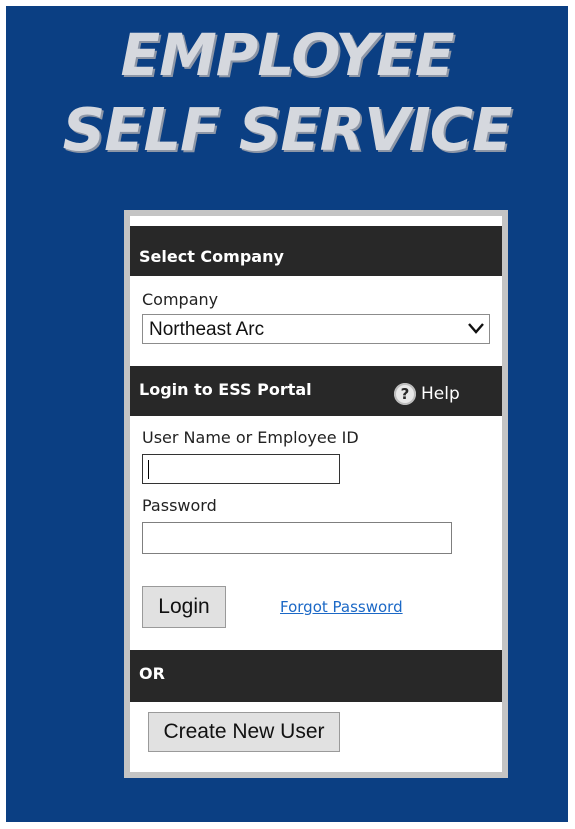  Describe the element at coordinates (184, 607) in the screenshot. I see `login-button: Login` at that location.